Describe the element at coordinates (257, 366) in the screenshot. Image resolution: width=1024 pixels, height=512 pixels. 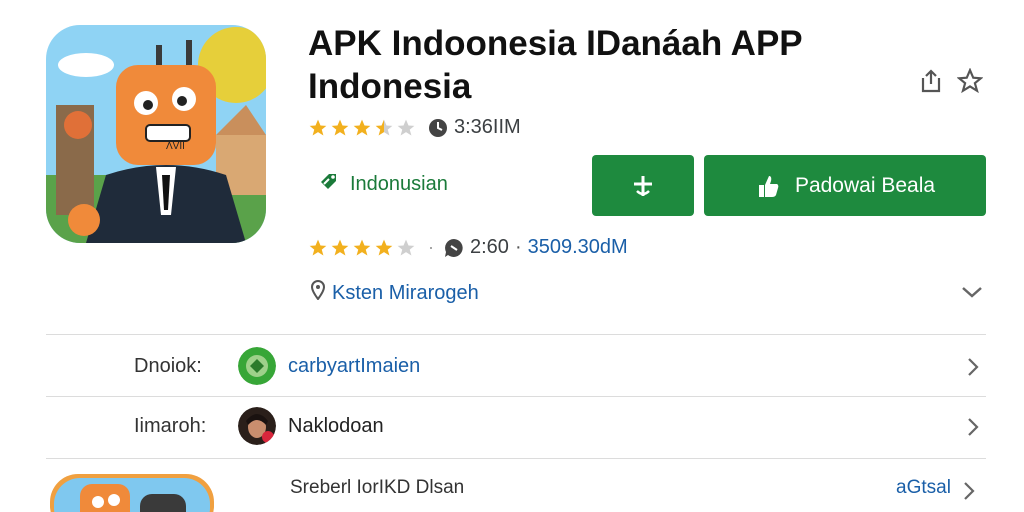
I see `developer-avatar` at that location.